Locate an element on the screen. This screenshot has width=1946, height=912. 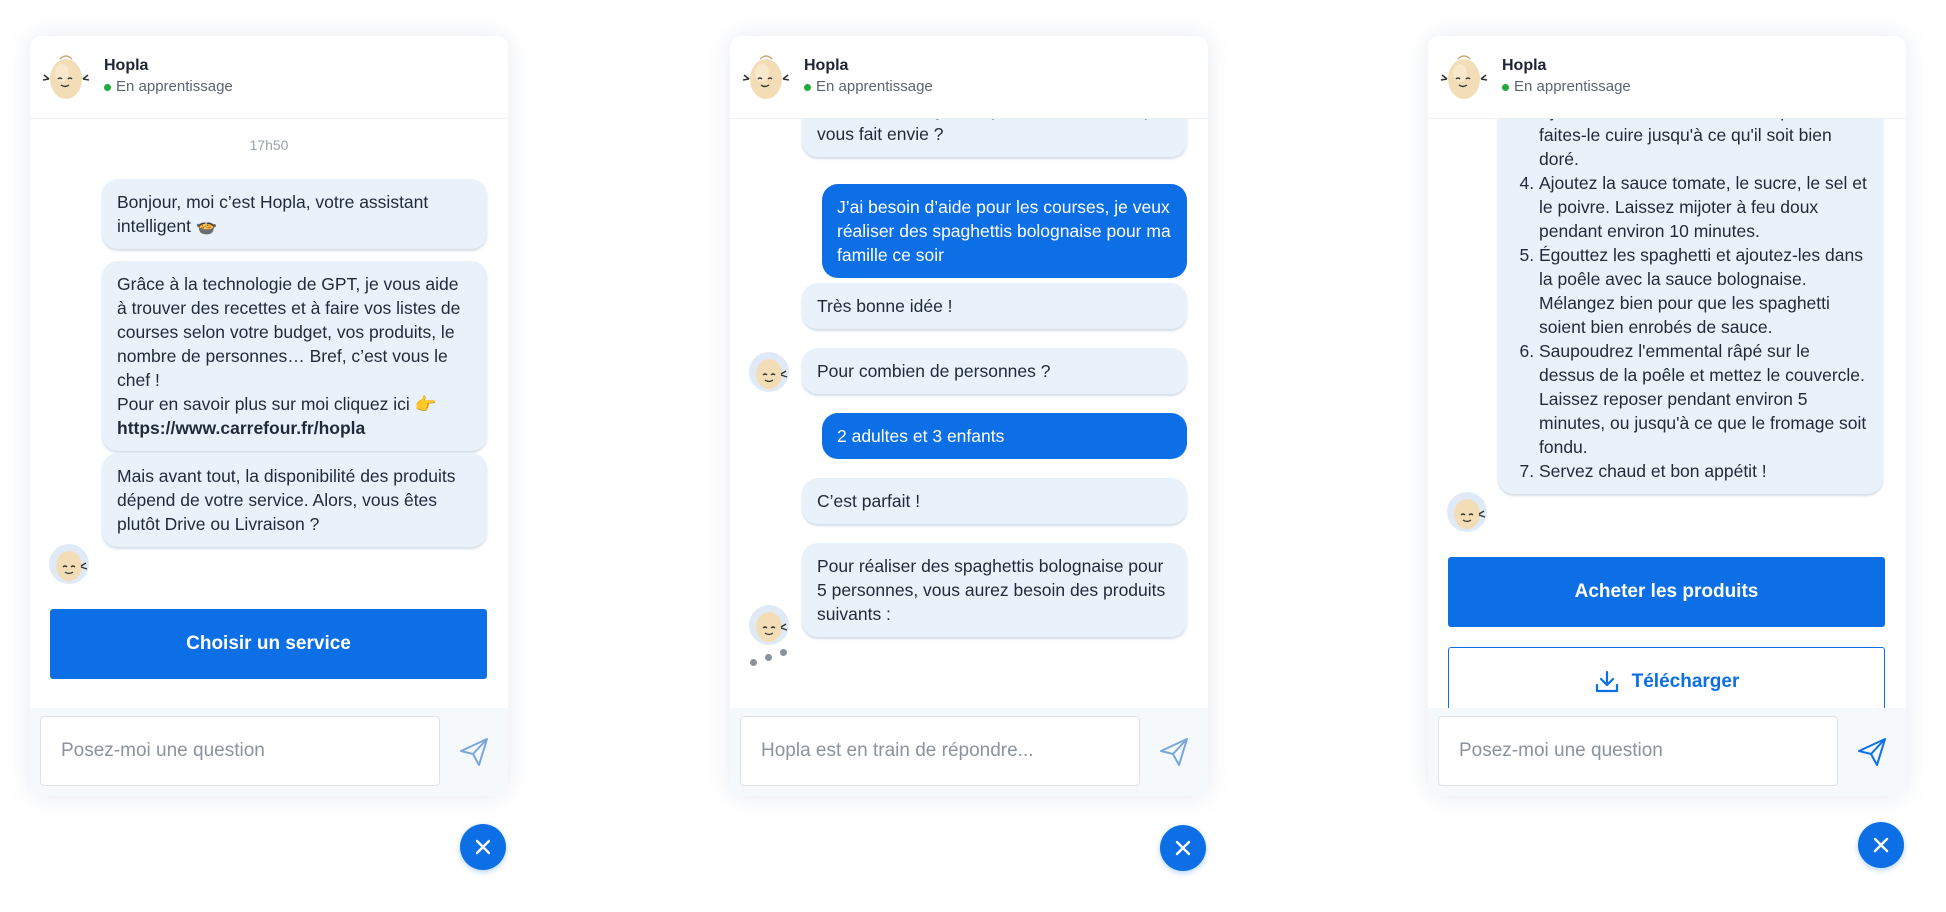
message-text: Pour combien de personnes ? is located at coordinates (934, 371).